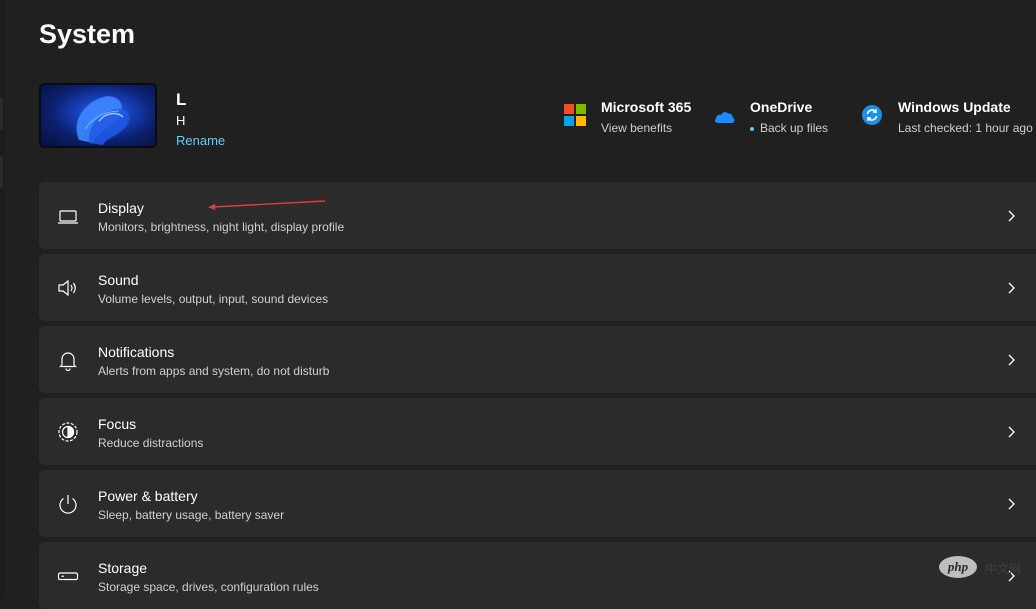 This screenshot has width=1036, height=609. What do you see at coordinates (87, 34) in the screenshot?
I see `page-title: System` at bounding box center [87, 34].